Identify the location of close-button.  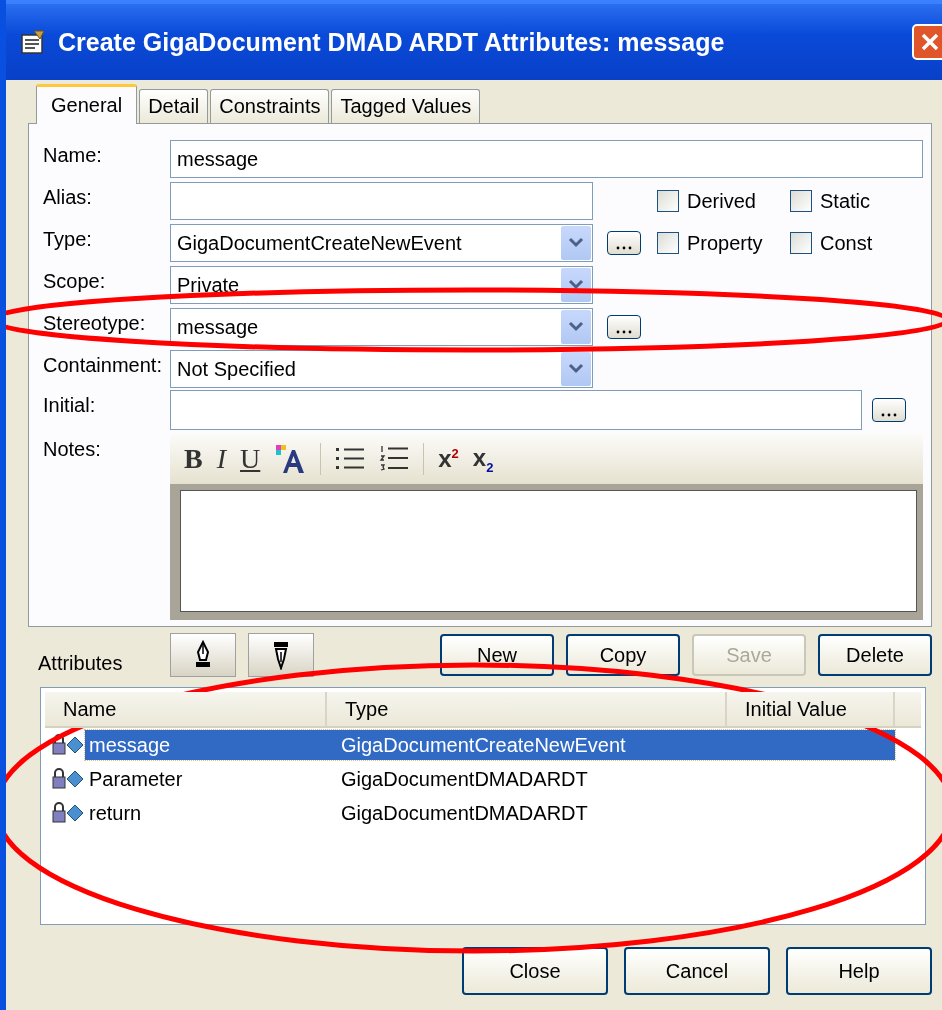
(927, 42).